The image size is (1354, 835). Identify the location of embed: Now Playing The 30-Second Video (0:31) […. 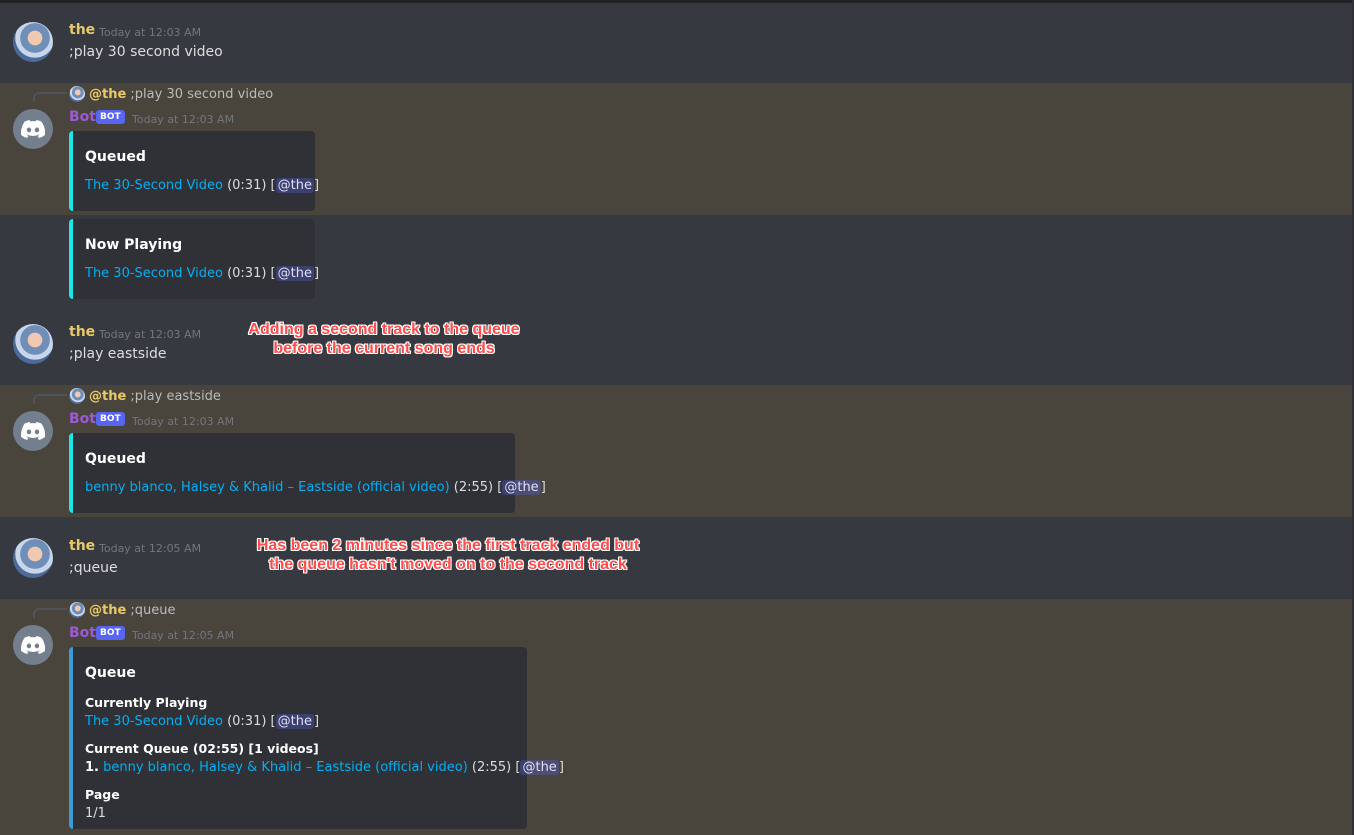
(194, 259).